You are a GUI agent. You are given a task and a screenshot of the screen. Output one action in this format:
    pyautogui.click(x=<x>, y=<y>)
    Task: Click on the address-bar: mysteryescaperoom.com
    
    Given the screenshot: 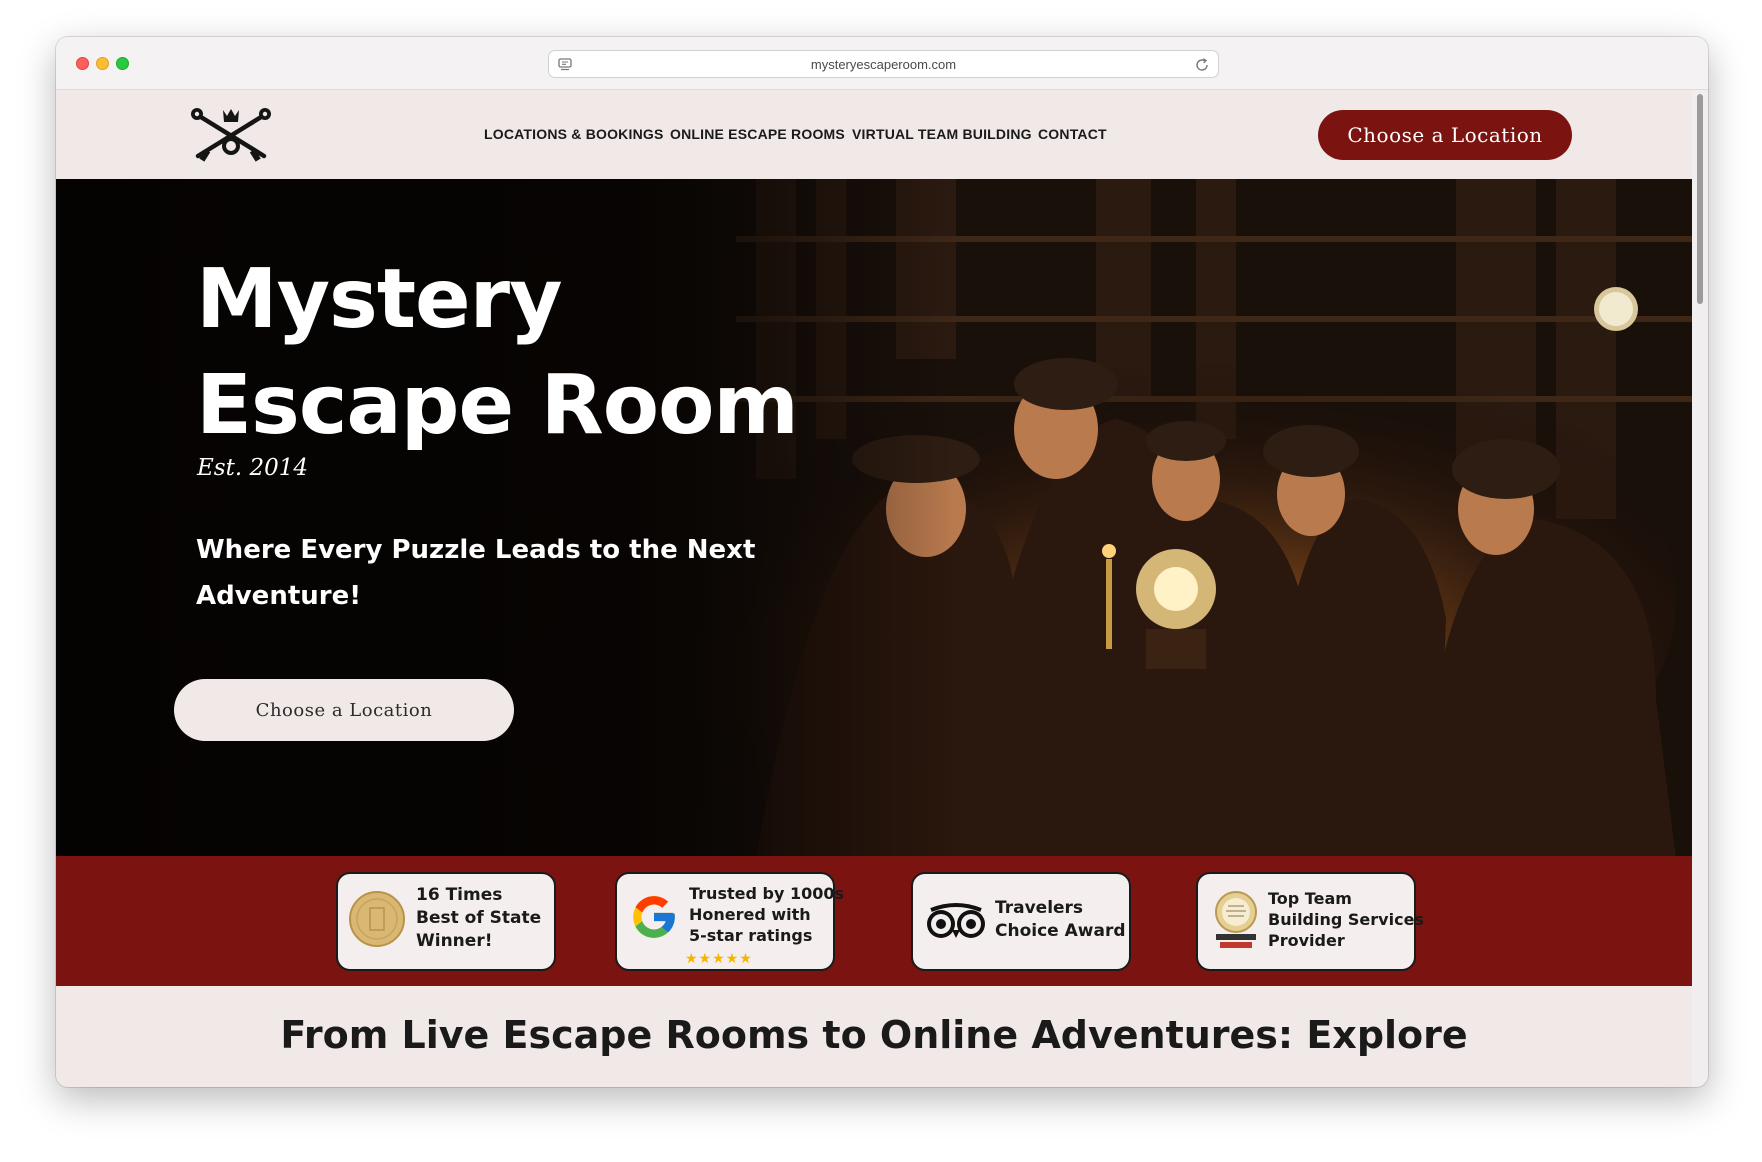 What is the action you would take?
    pyautogui.click(x=883, y=64)
    